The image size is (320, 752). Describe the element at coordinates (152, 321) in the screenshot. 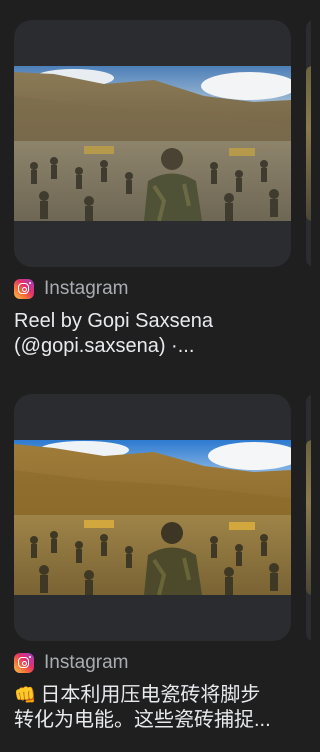

I see `title-line: Reel by Gopi Saxsena` at that location.